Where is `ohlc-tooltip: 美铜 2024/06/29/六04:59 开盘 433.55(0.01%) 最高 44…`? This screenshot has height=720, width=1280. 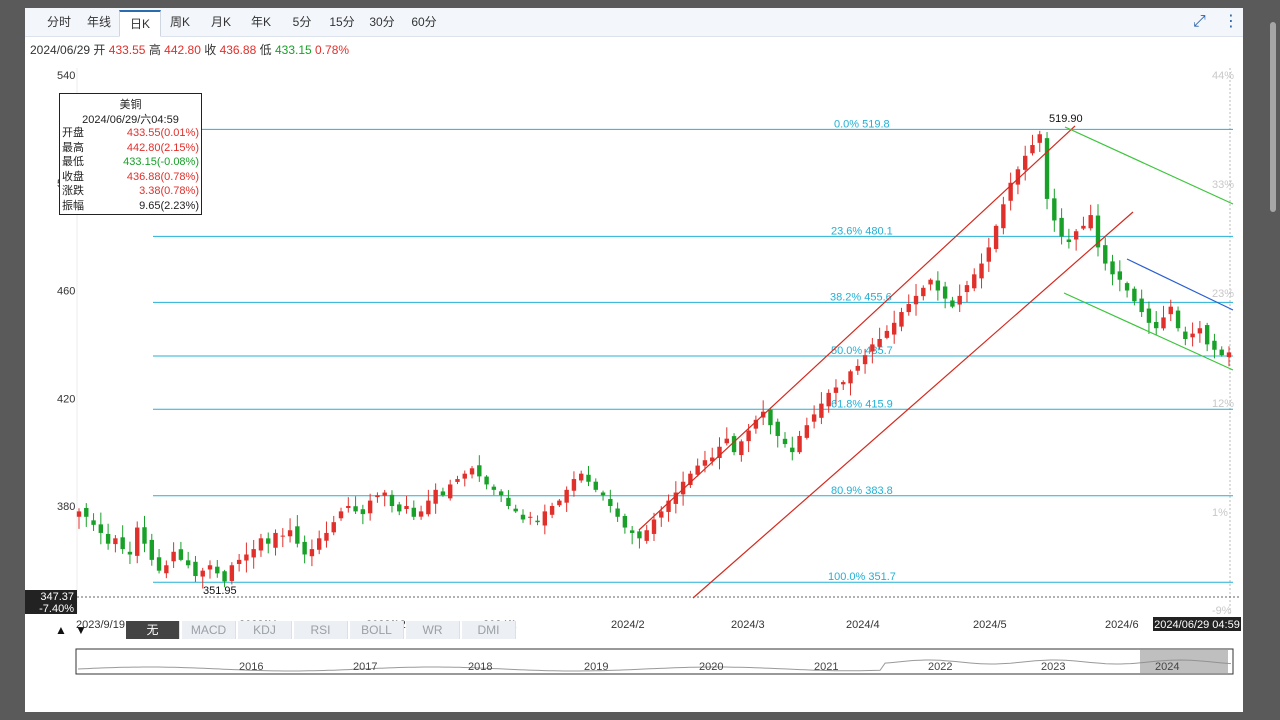 ohlc-tooltip: 美铜 2024/06/29/六04:59 开盘 433.55(0.01%) 最高 44… is located at coordinates (130, 154).